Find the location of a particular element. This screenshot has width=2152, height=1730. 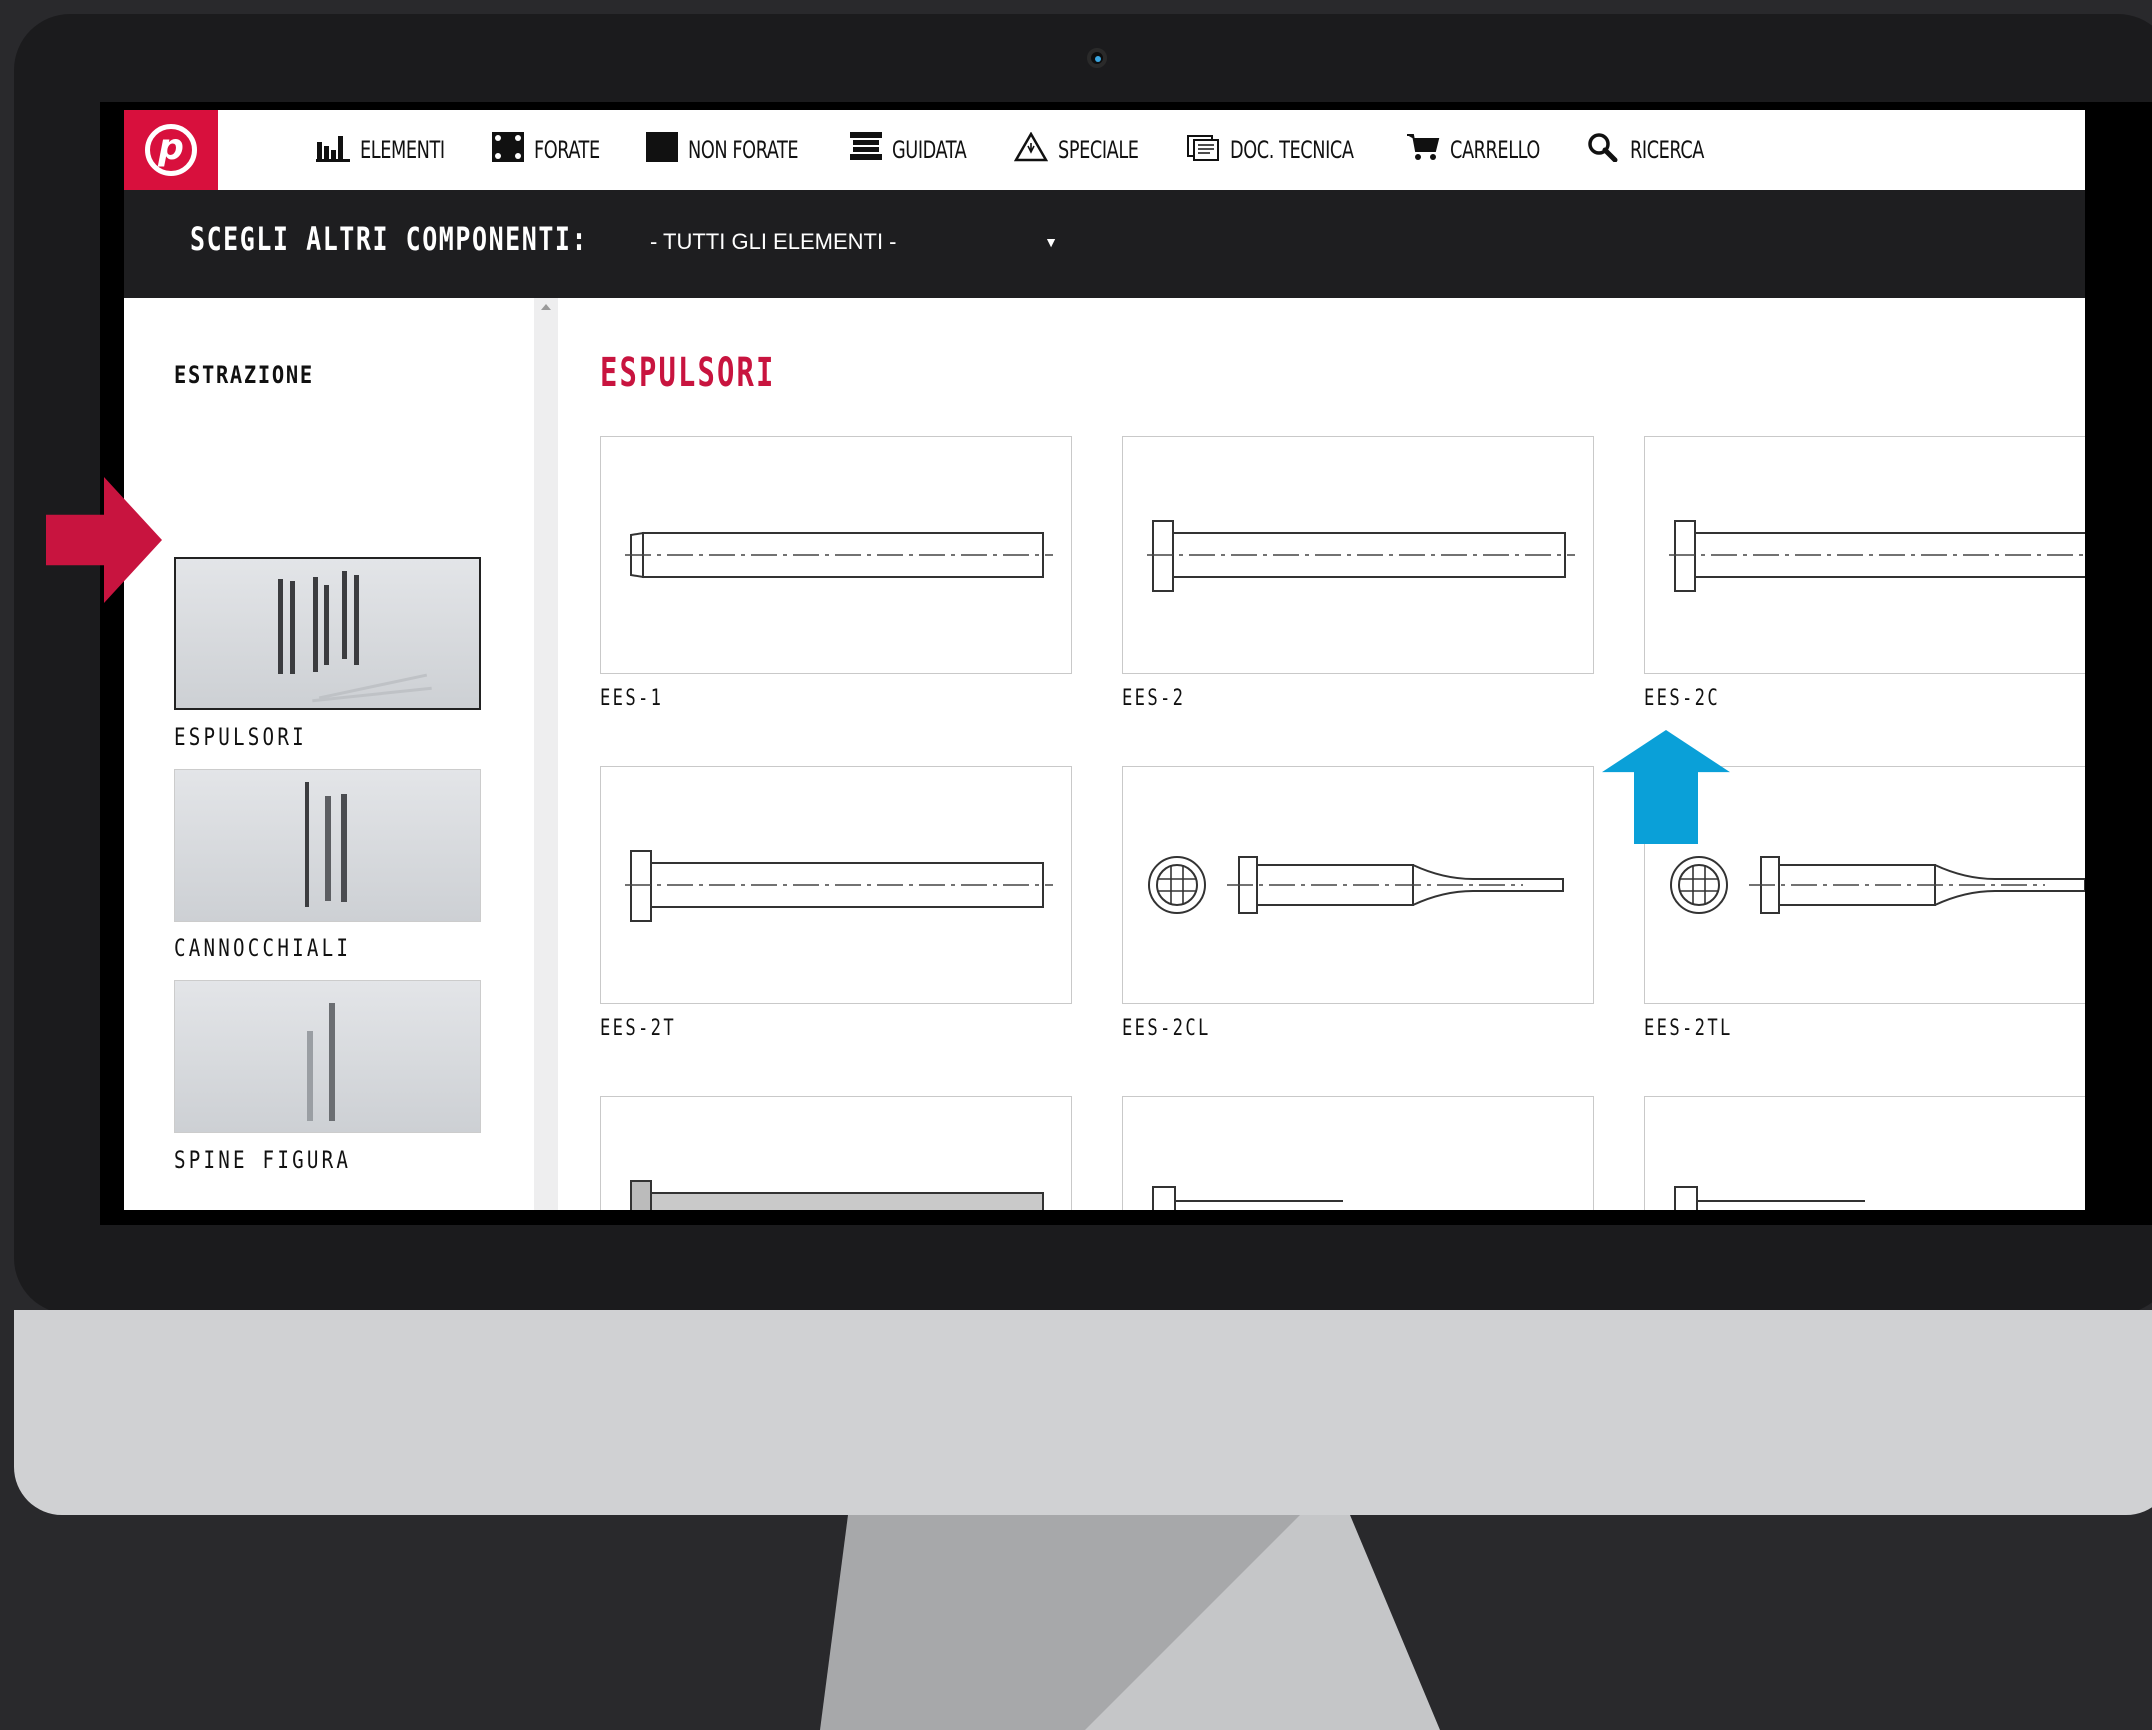

product-code: EES-2TL is located at coordinates (1688, 1028).